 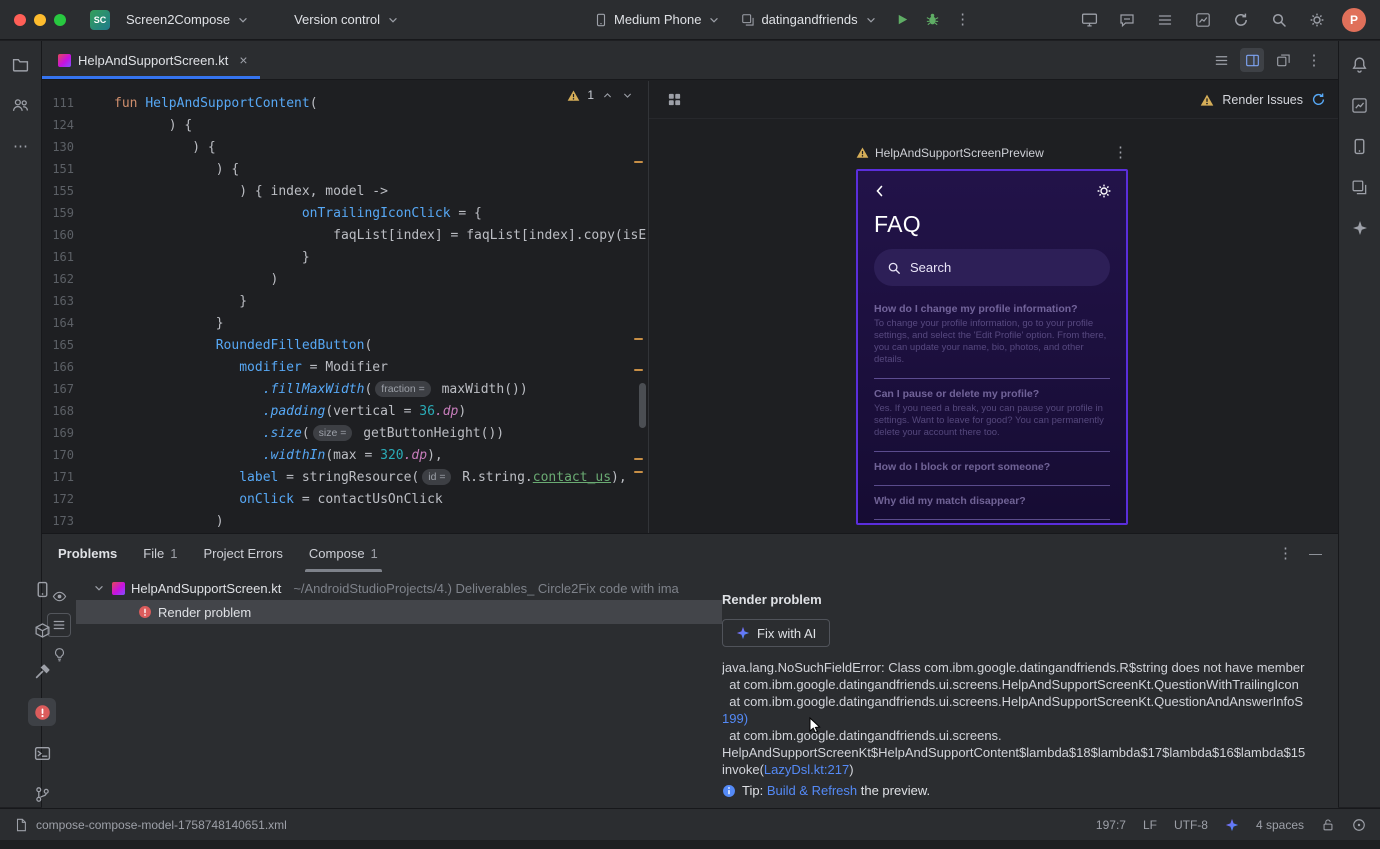 I want to click on back-button, so click(x=880, y=191).